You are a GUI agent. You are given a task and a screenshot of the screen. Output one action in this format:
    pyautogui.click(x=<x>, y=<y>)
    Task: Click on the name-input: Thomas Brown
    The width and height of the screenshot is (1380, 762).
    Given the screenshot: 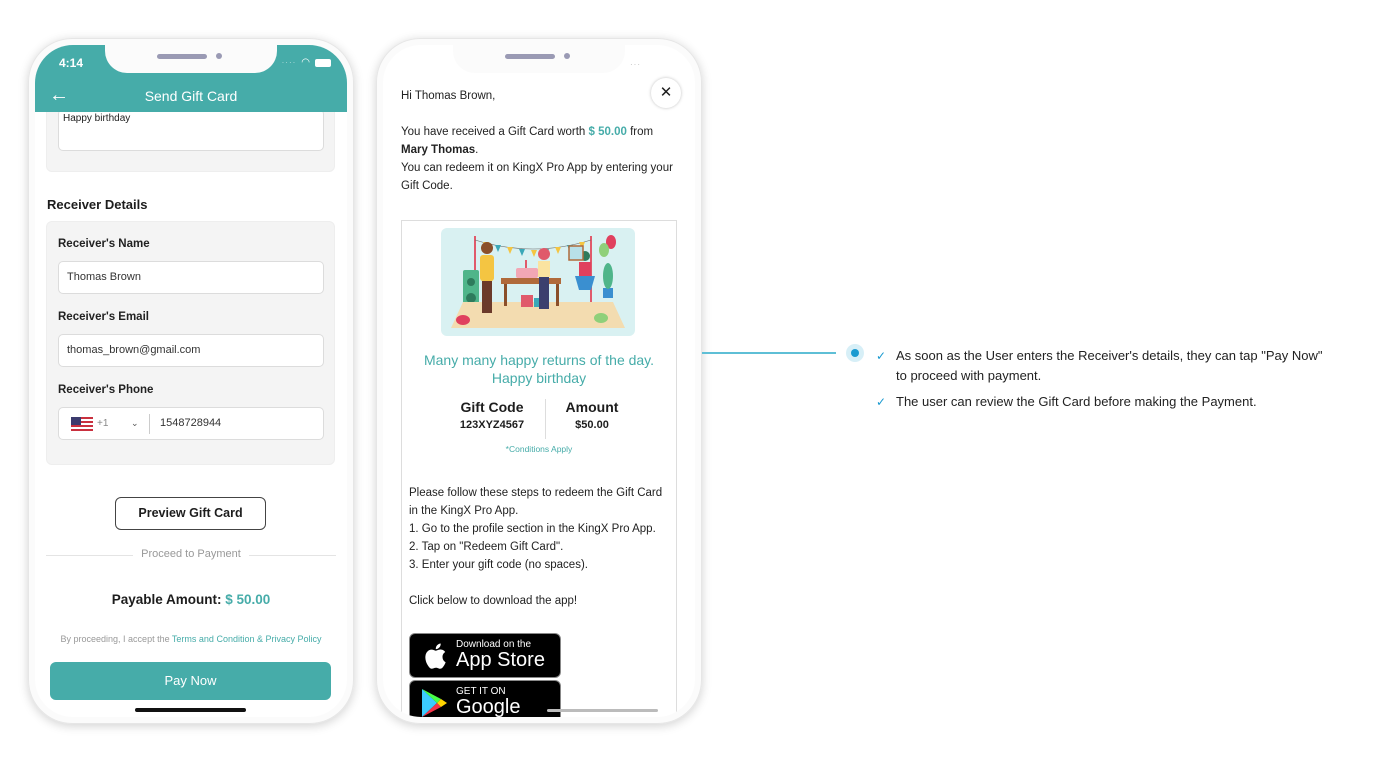 What is the action you would take?
    pyautogui.click(x=191, y=277)
    